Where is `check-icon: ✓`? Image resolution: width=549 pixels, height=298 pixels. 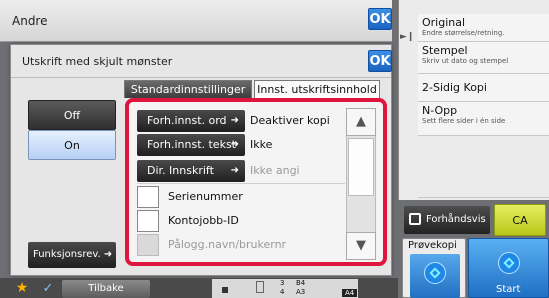
check-icon: ✓ is located at coordinates (48, 288).